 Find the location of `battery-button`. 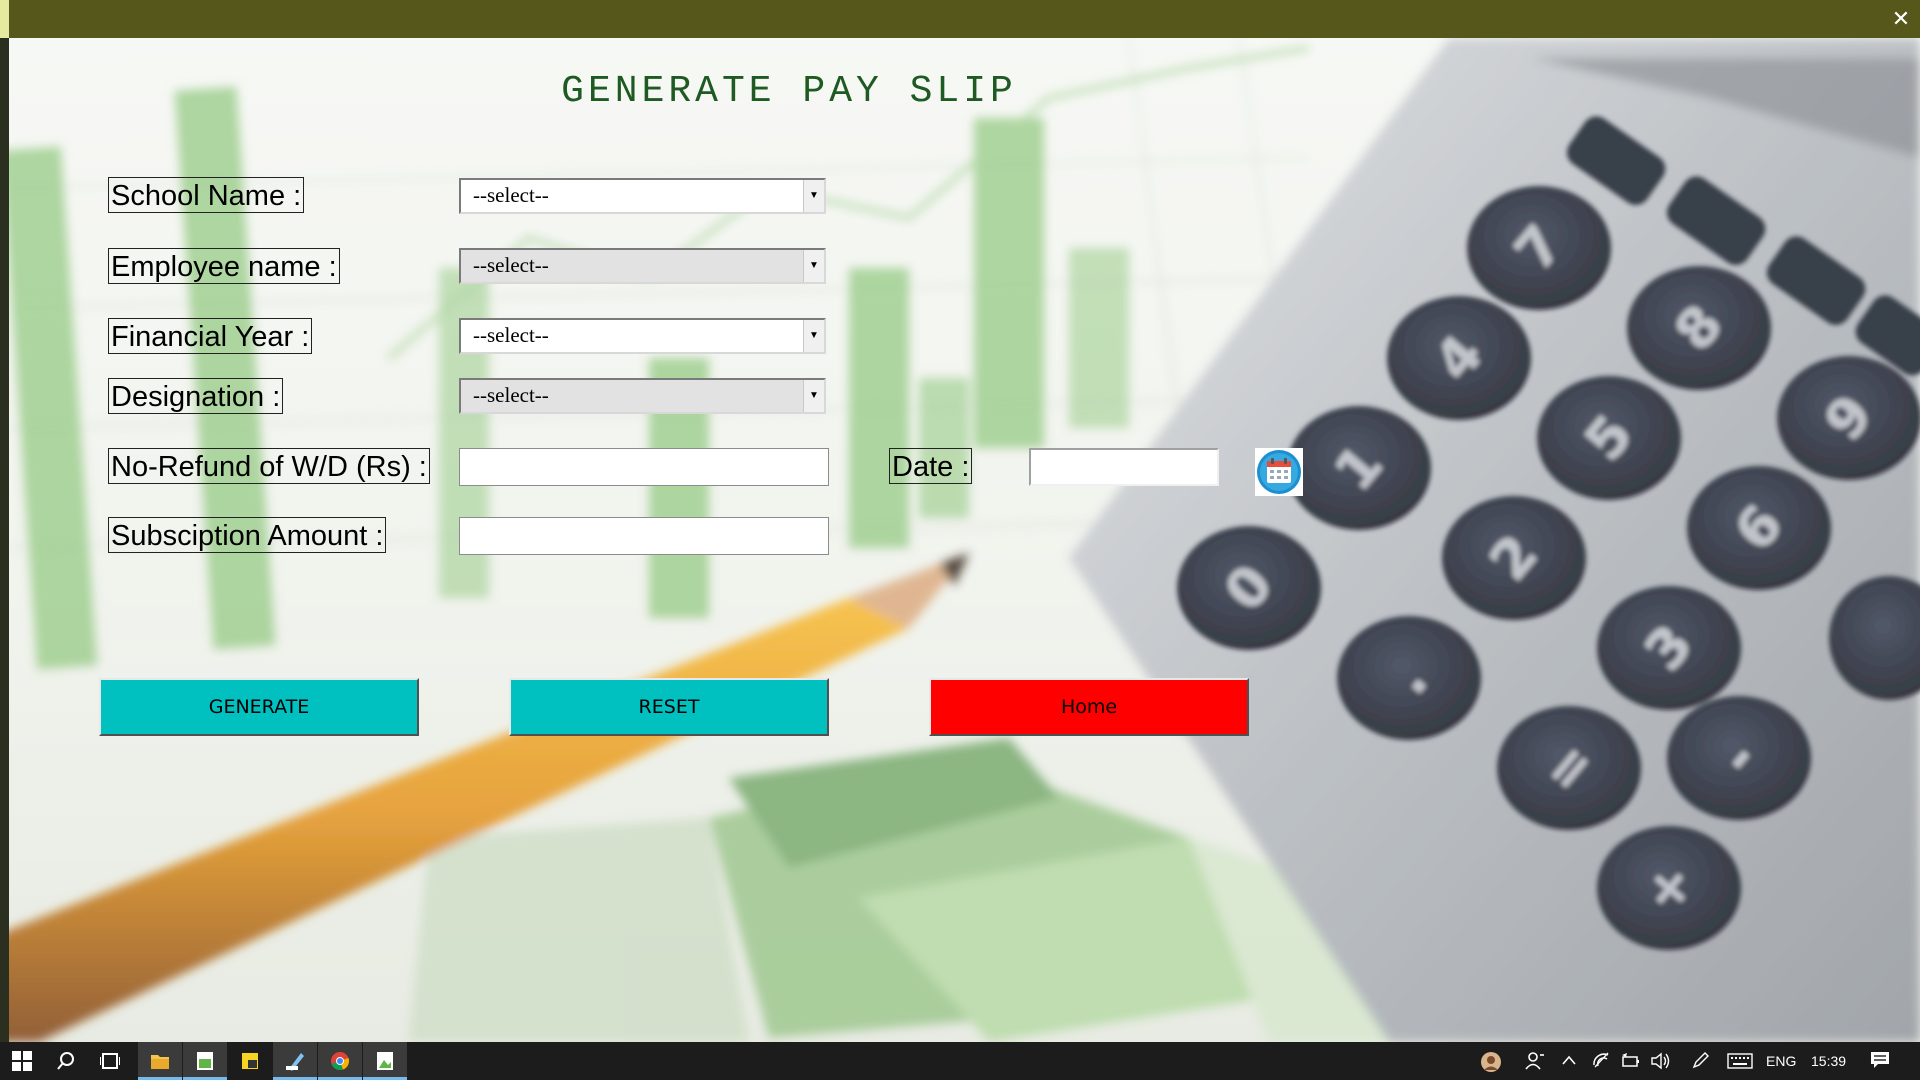

battery-button is located at coordinates (1631, 1061).